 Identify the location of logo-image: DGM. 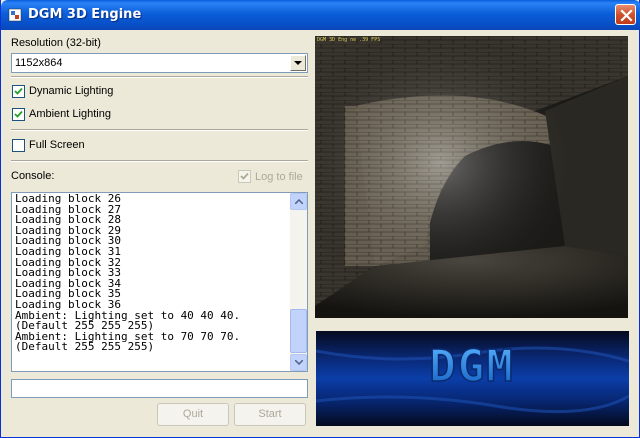
(472, 377).